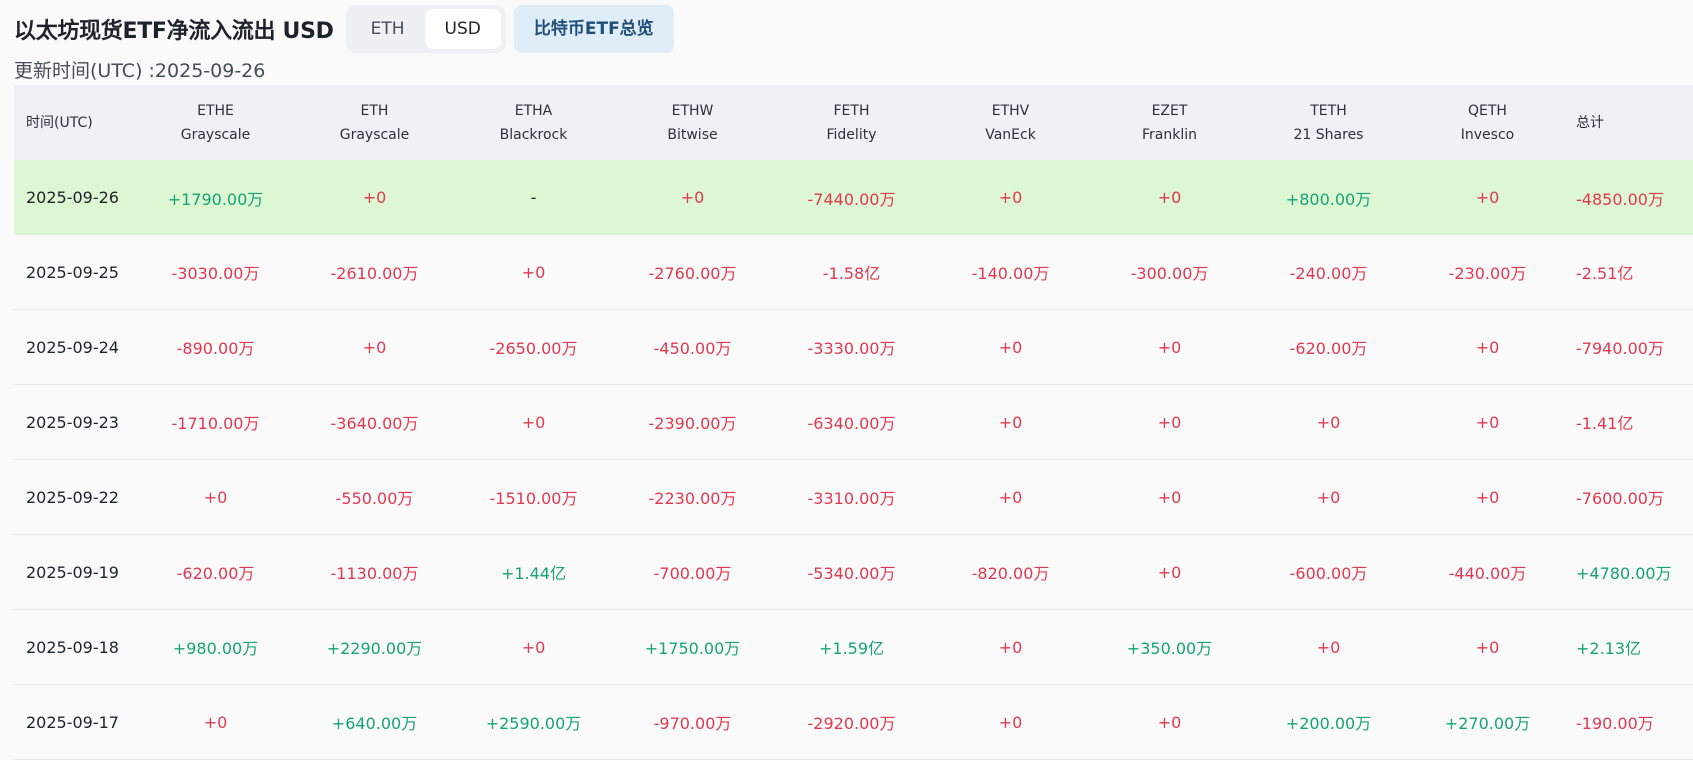  I want to click on flow-cell-ethe: -620.00万, so click(215, 573).